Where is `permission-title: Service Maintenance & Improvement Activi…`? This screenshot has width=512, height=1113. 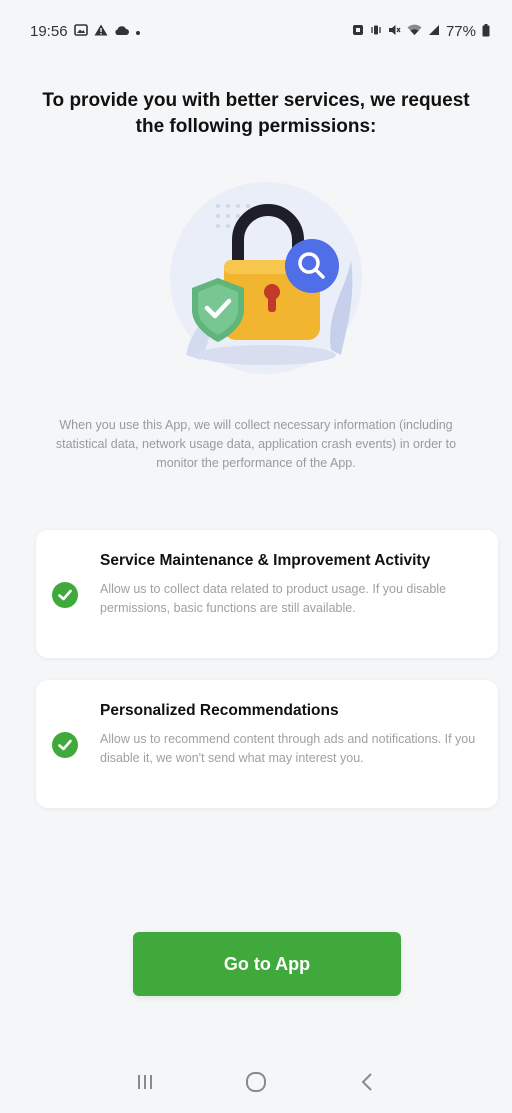 permission-title: Service Maintenance & Improvement Activi… is located at coordinates (265, 560).